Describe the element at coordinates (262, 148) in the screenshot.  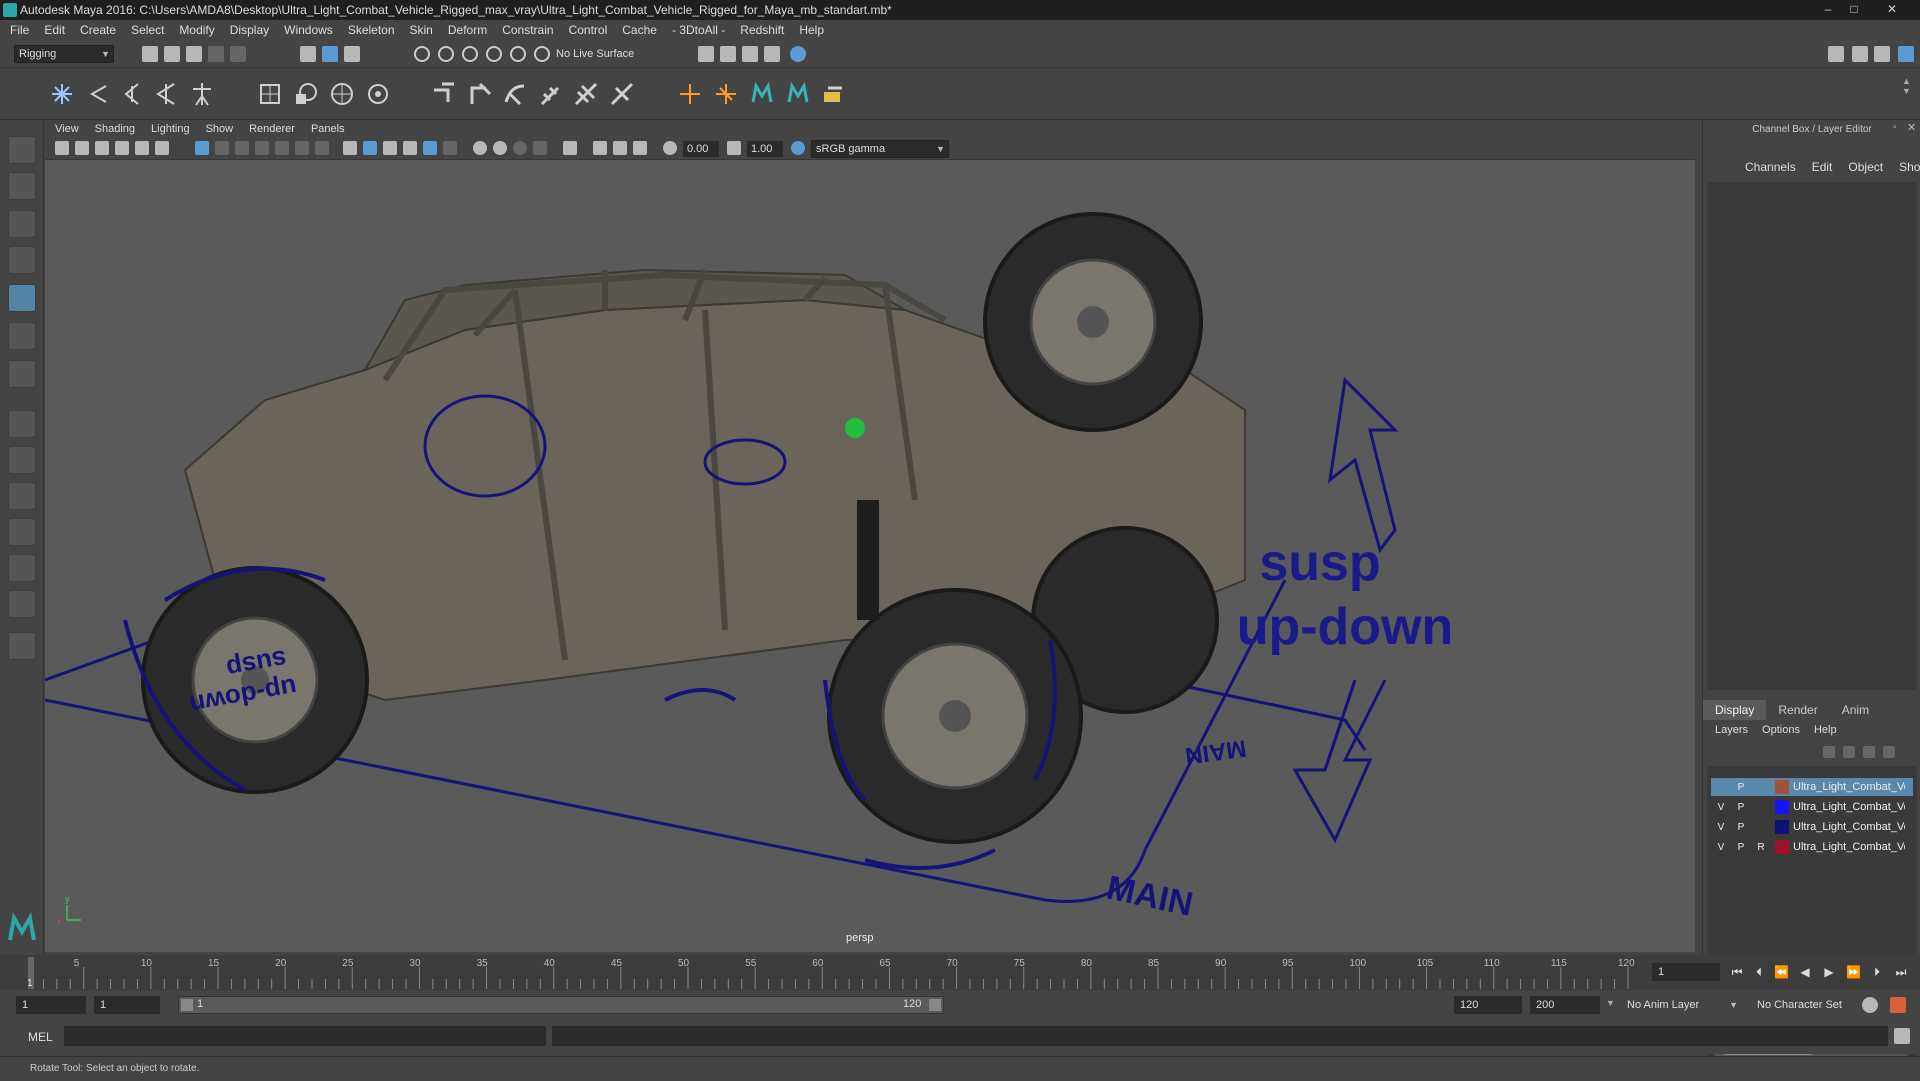
I see `gate-mask-icon` at that location.